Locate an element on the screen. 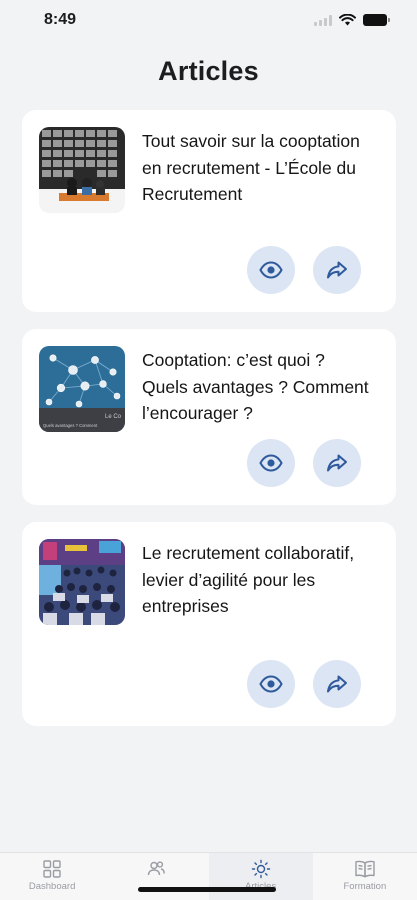 The height and width of the screenshot is (900, 417). page-title: Articles is located at coordinates (208, 71).